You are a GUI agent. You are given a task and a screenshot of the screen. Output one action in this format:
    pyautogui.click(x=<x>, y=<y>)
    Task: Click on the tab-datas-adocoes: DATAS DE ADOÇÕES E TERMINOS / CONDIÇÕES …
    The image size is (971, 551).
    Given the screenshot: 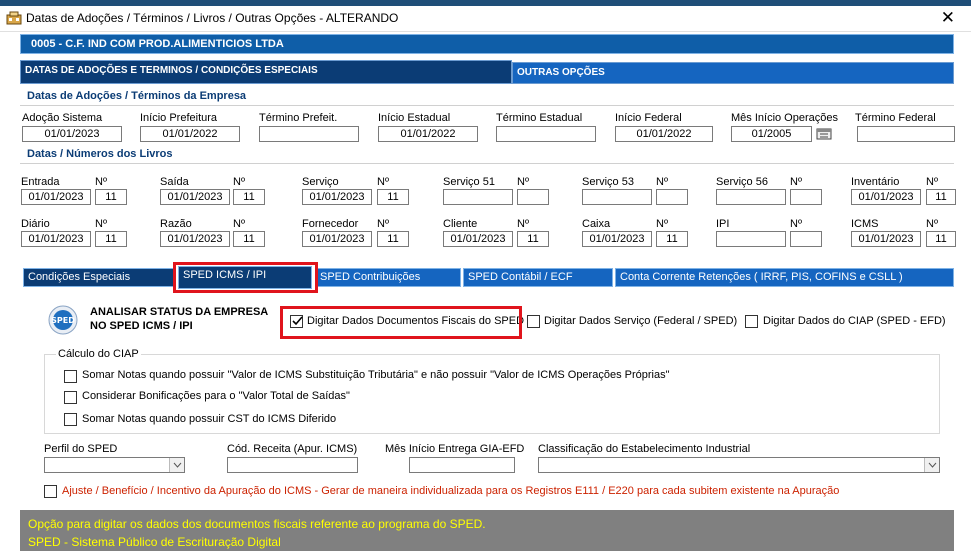 What is the action you would take?
    pyautogui.click(x=266, y=72)
    